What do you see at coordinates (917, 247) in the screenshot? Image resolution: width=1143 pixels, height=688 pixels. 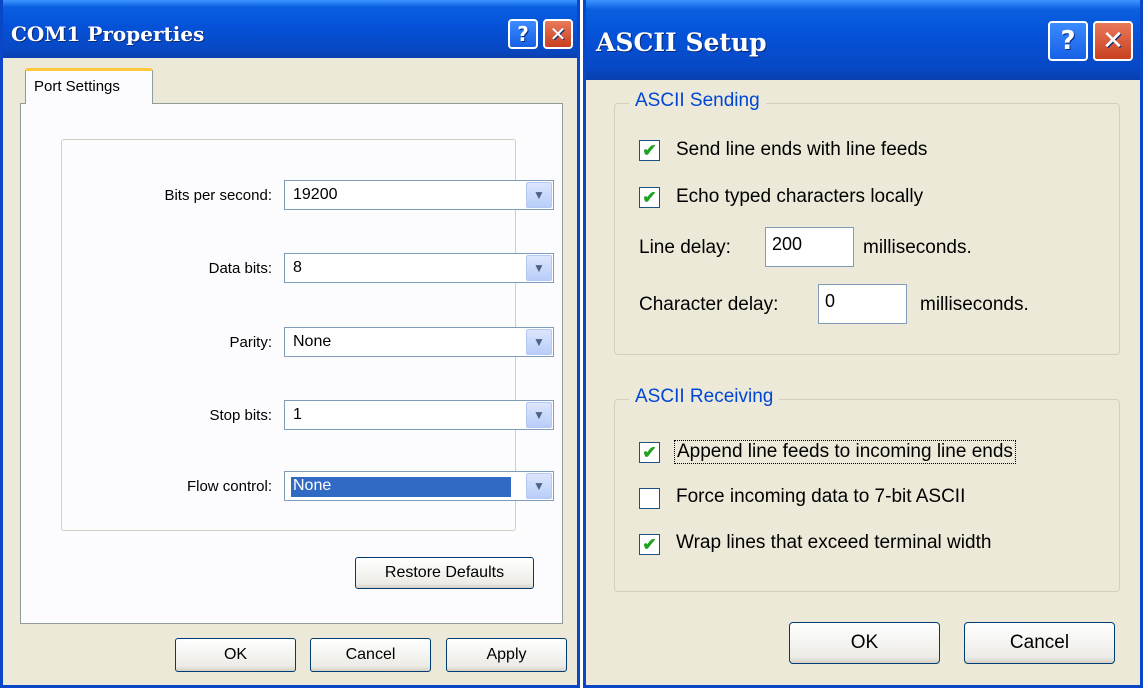 I see `line-delay-unit: milliseconds.` at bounding box center [917, 247].